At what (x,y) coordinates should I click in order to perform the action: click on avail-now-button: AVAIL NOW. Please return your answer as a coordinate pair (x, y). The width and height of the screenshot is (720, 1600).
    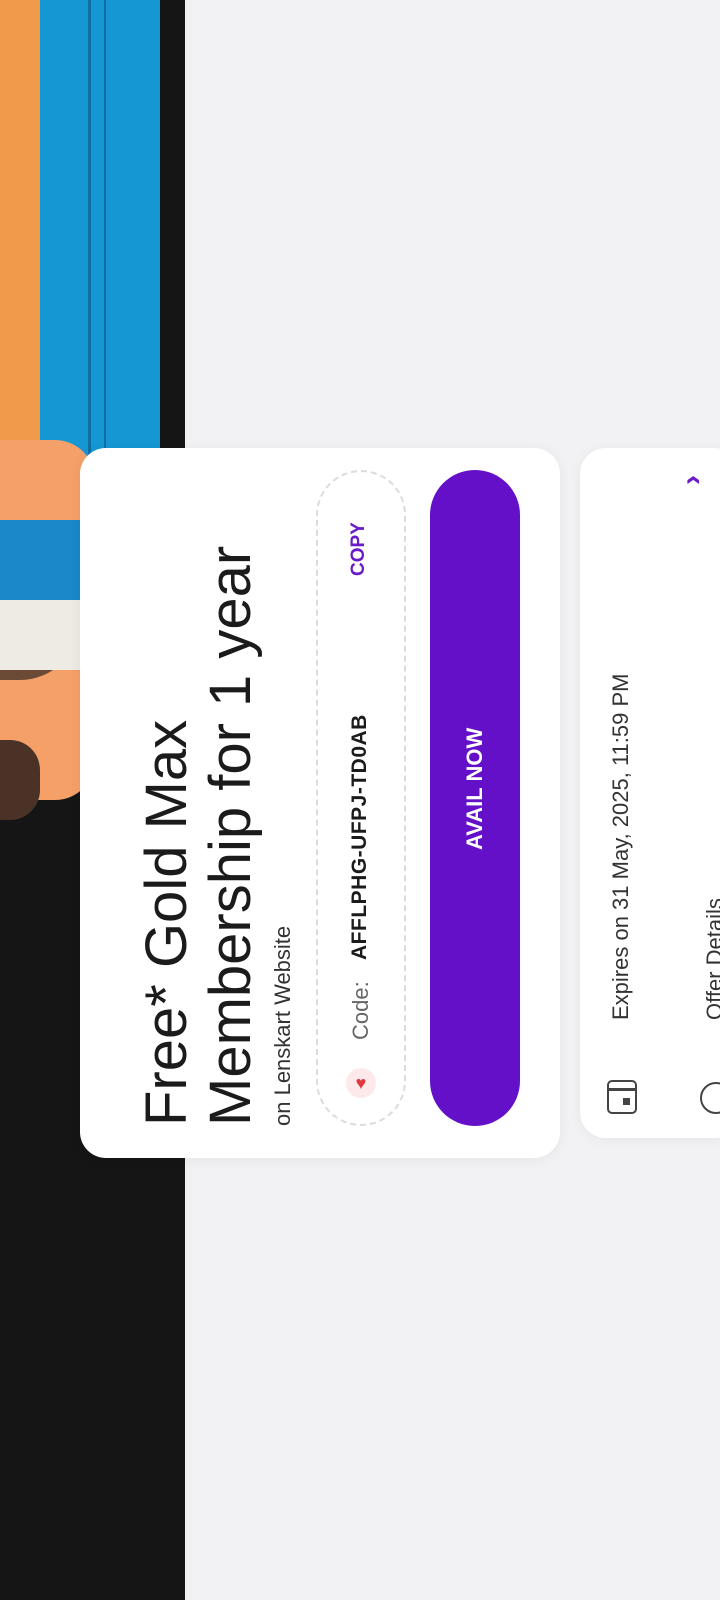
    Looking at the image, I should click on (475, 798).